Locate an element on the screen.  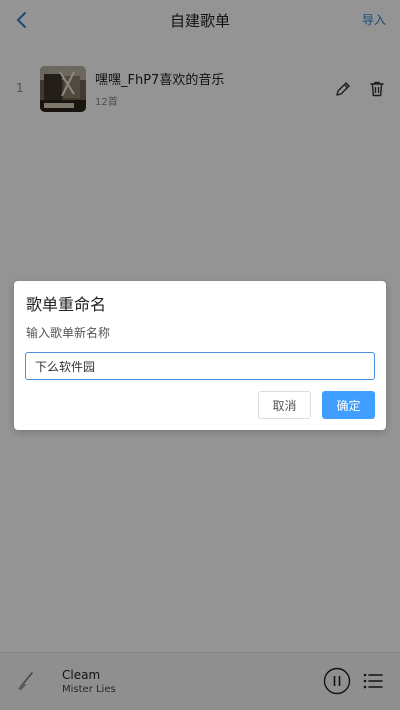
playlist-name-input is located at coordinates (200, 366).